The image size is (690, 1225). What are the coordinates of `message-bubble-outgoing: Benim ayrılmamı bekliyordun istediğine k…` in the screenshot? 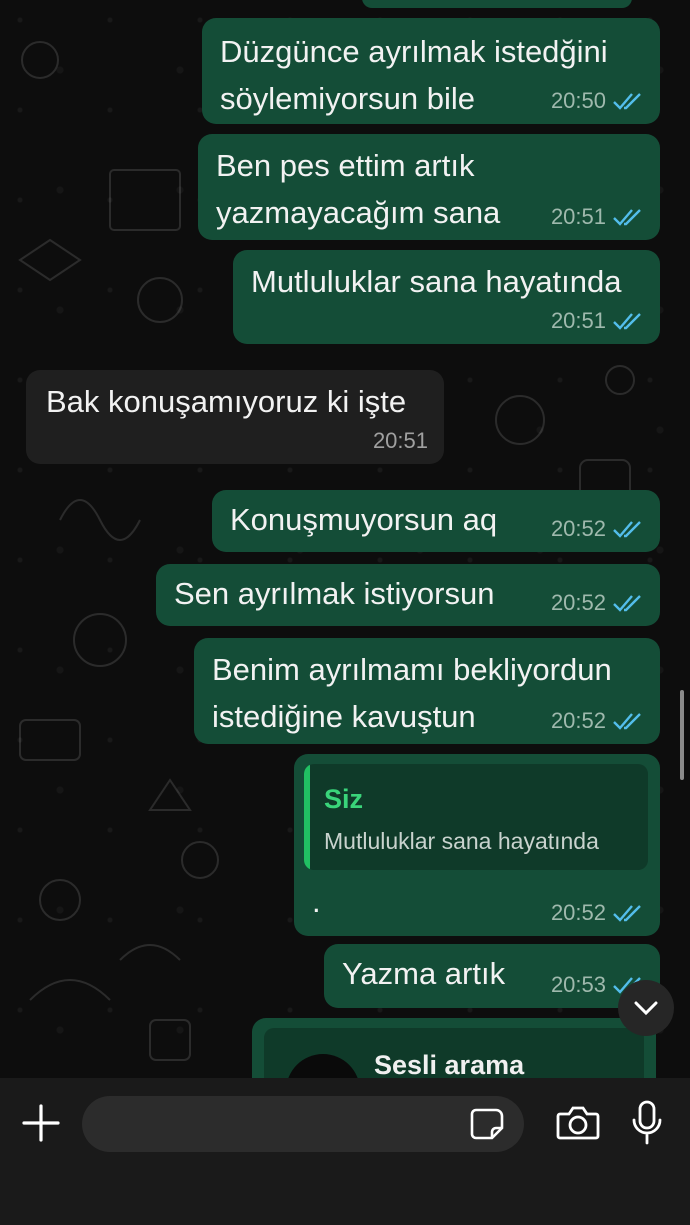 It's located at (427, 691).